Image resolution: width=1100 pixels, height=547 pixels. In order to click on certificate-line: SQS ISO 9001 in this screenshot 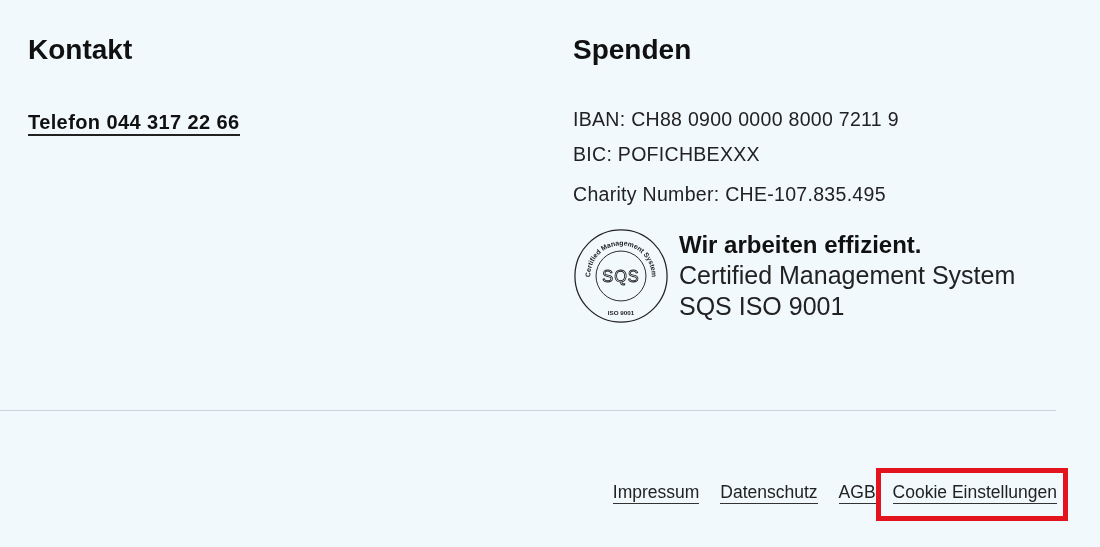, I will do `click(762, 306)`.